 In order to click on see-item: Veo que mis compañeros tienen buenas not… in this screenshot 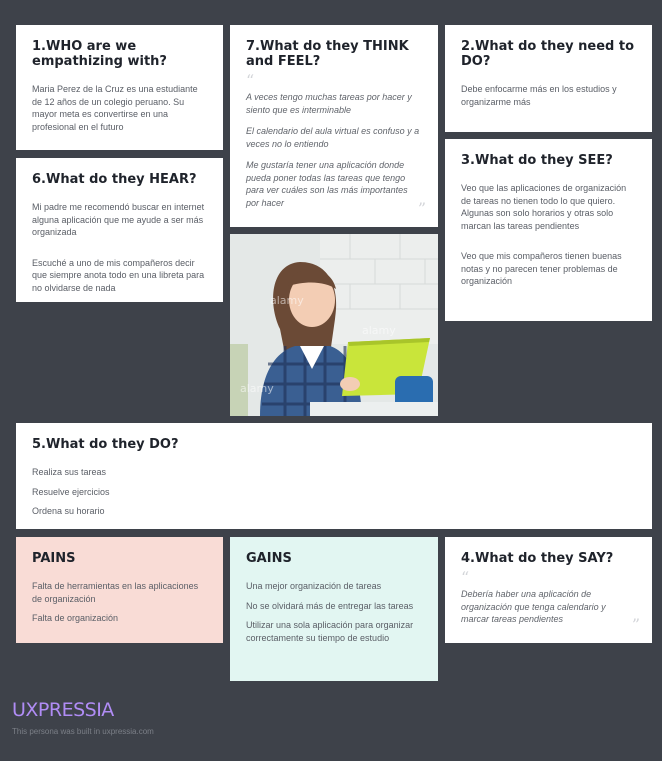, I will do `click(541, 268)`.